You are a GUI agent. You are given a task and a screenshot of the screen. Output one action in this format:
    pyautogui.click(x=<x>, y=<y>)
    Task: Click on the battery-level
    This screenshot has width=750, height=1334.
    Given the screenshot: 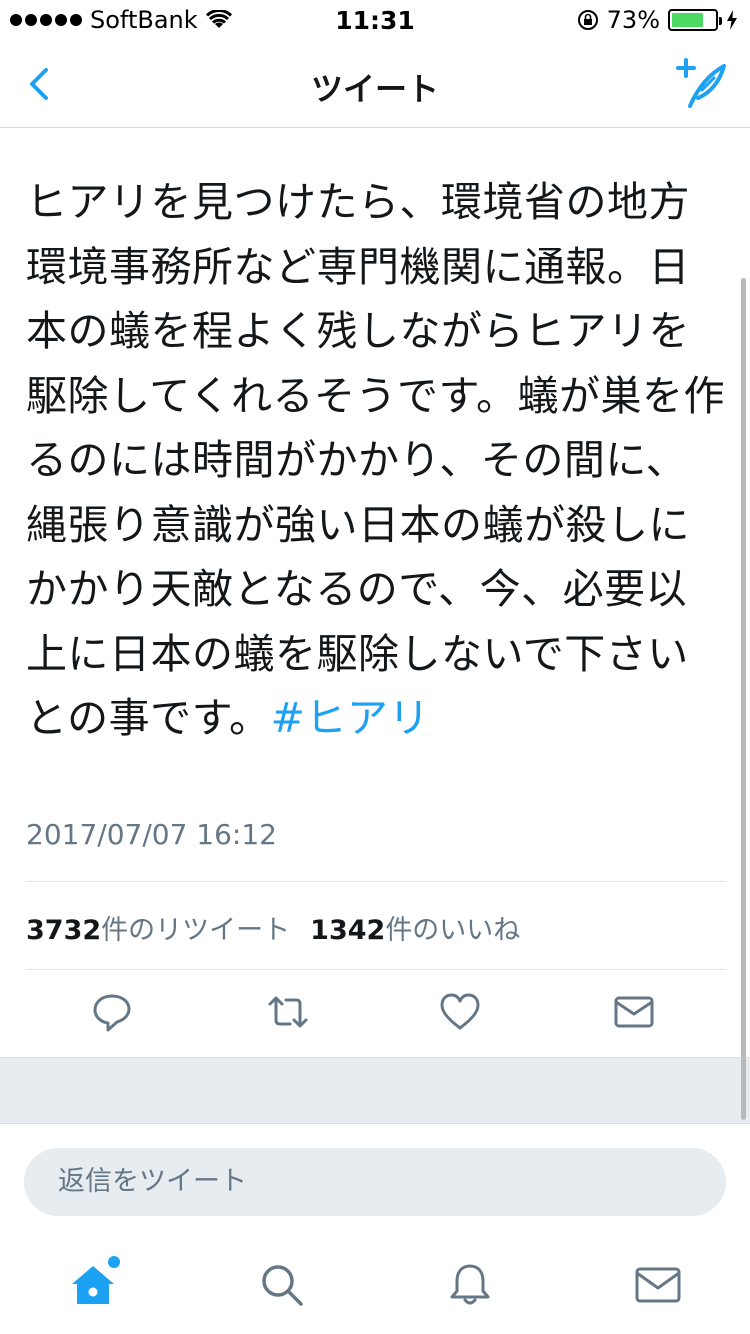 What is the action you would take?
    pyautogui.click(x=687, y=20)
    